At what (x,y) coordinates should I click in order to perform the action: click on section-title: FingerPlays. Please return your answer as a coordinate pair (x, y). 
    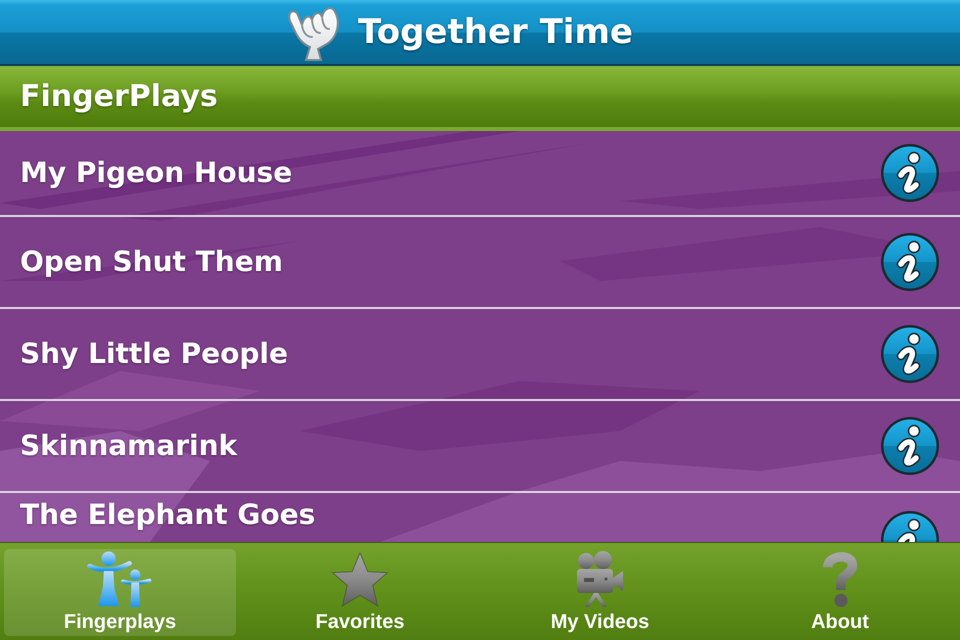
    Looking at the image, I should click on (119, 97).